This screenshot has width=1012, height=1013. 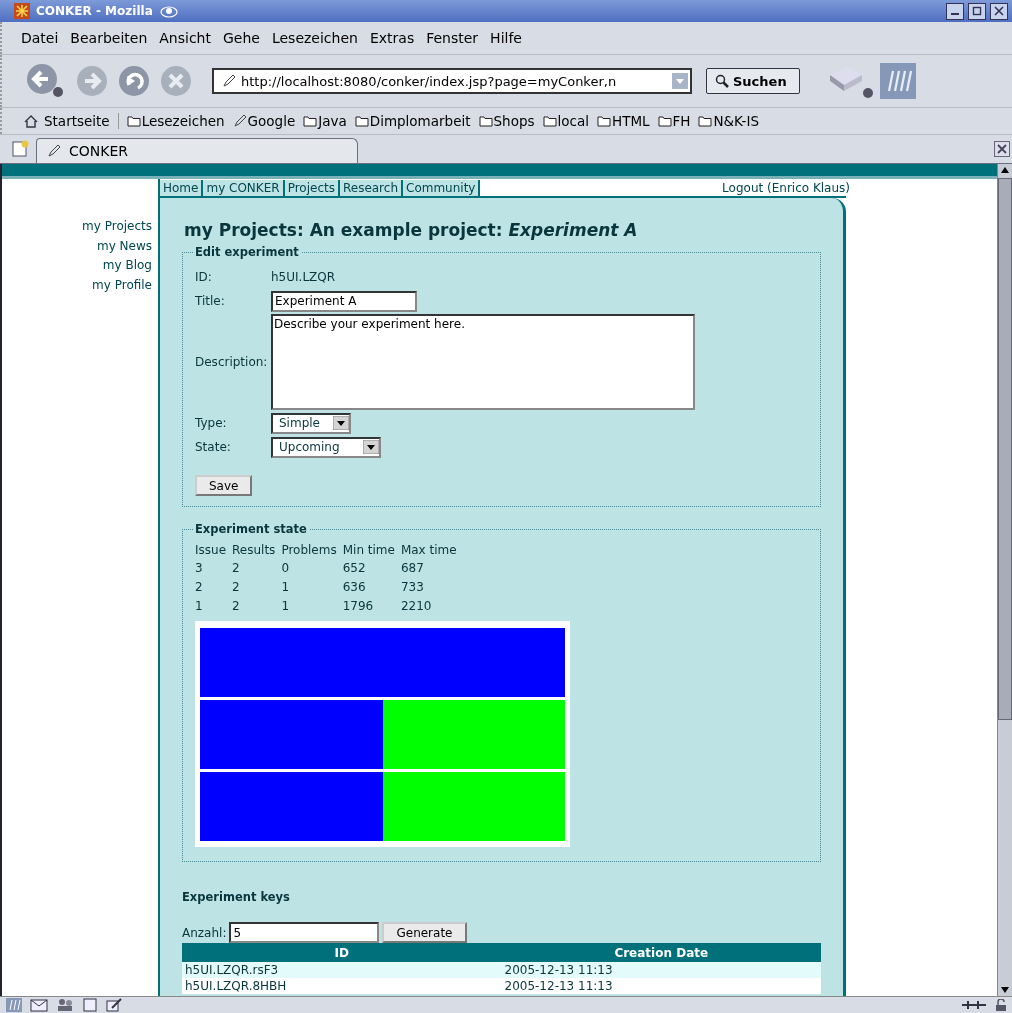 What do you see at coordinates (251, 529) in the screenshot?
I see `fieldset-legend: Experiment state` at bounding box center [251, 529].